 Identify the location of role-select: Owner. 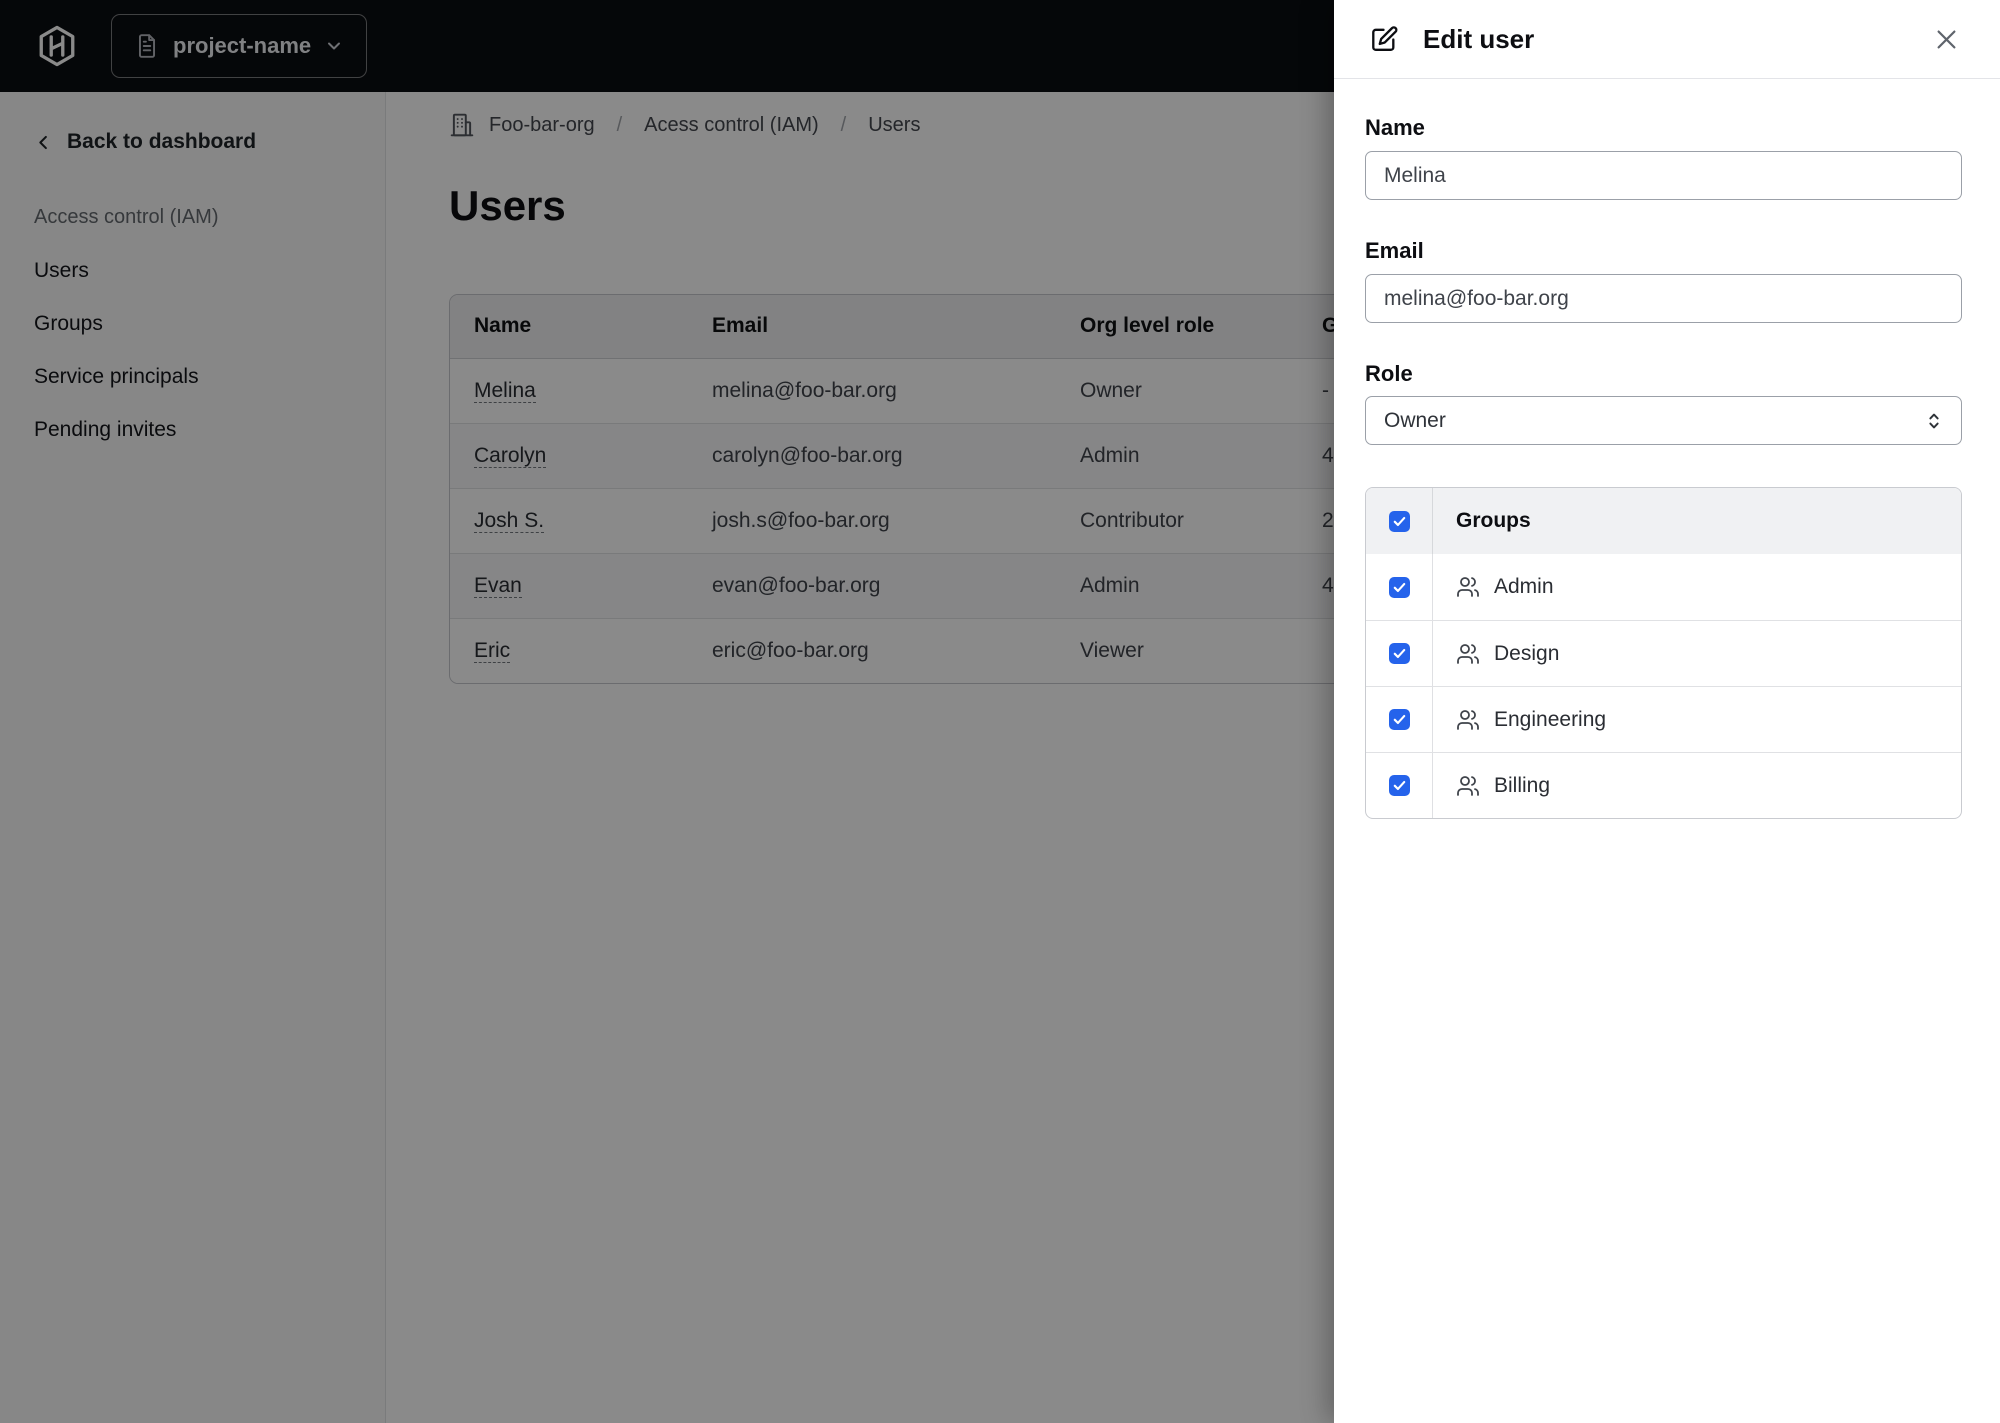
(1663, 420).